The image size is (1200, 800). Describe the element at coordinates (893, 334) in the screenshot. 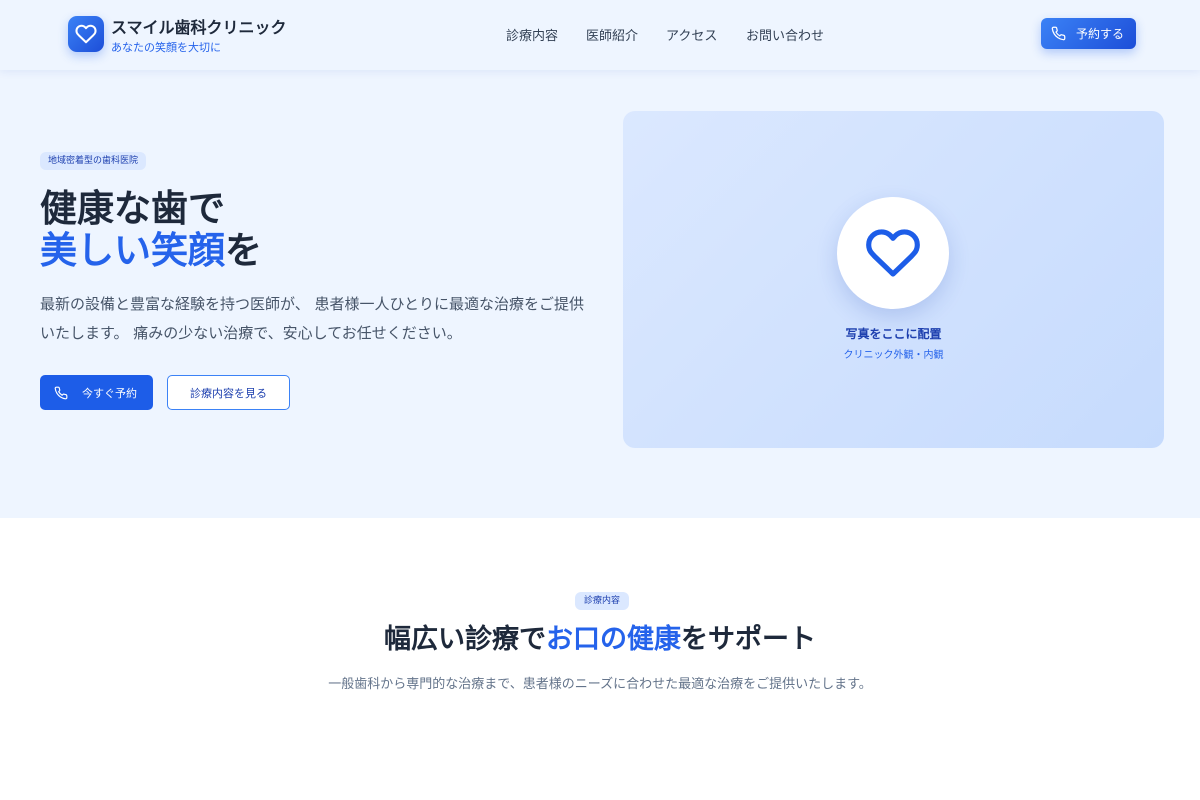

I see `photo-caption: 写真をここに配置` at that location.